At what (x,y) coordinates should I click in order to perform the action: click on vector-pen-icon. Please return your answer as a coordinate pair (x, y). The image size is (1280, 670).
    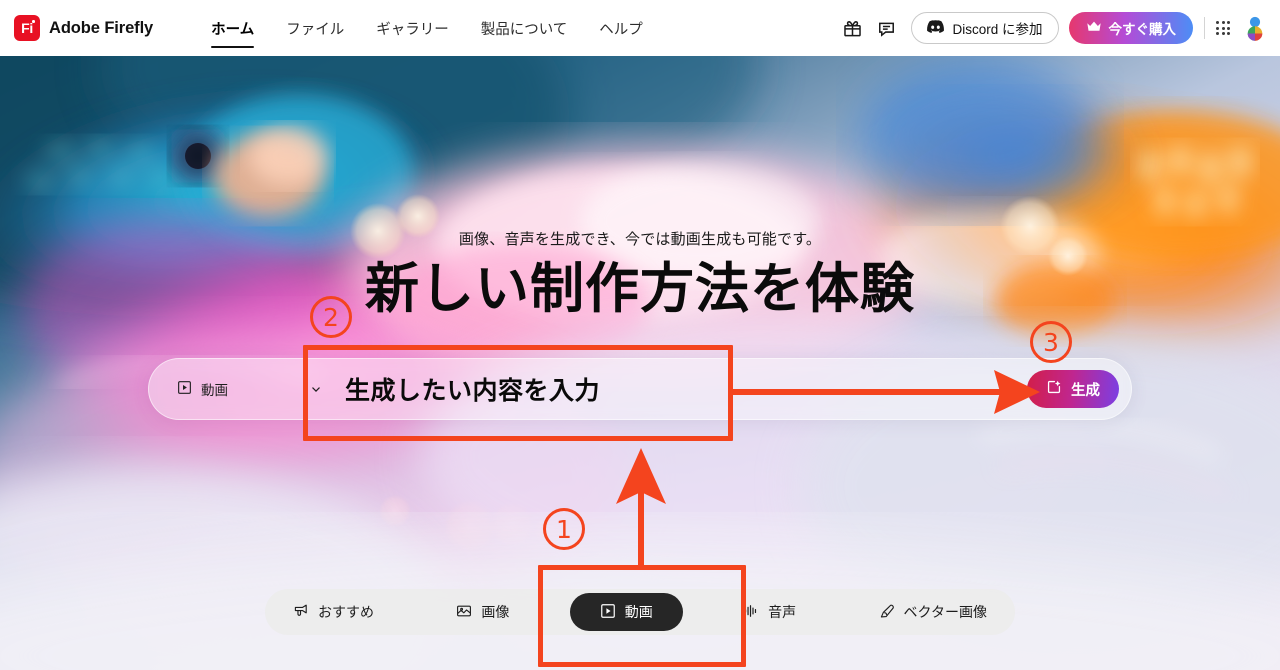
    Looking at the image, I should click on (887, 612).